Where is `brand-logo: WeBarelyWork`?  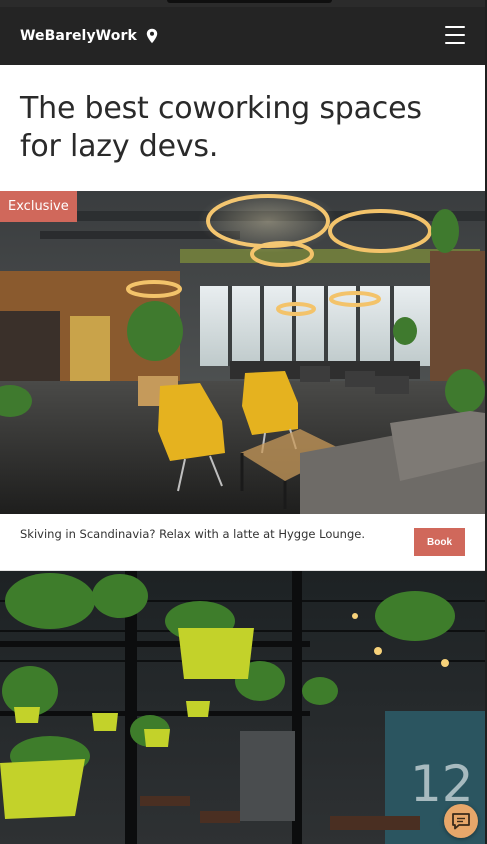
brand-logo: WeBarelyWork is located at coordinates (78, 36).